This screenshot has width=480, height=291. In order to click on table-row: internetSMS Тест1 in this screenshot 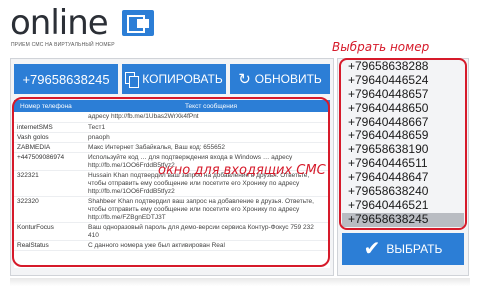, I will do `click(172, 128)`.